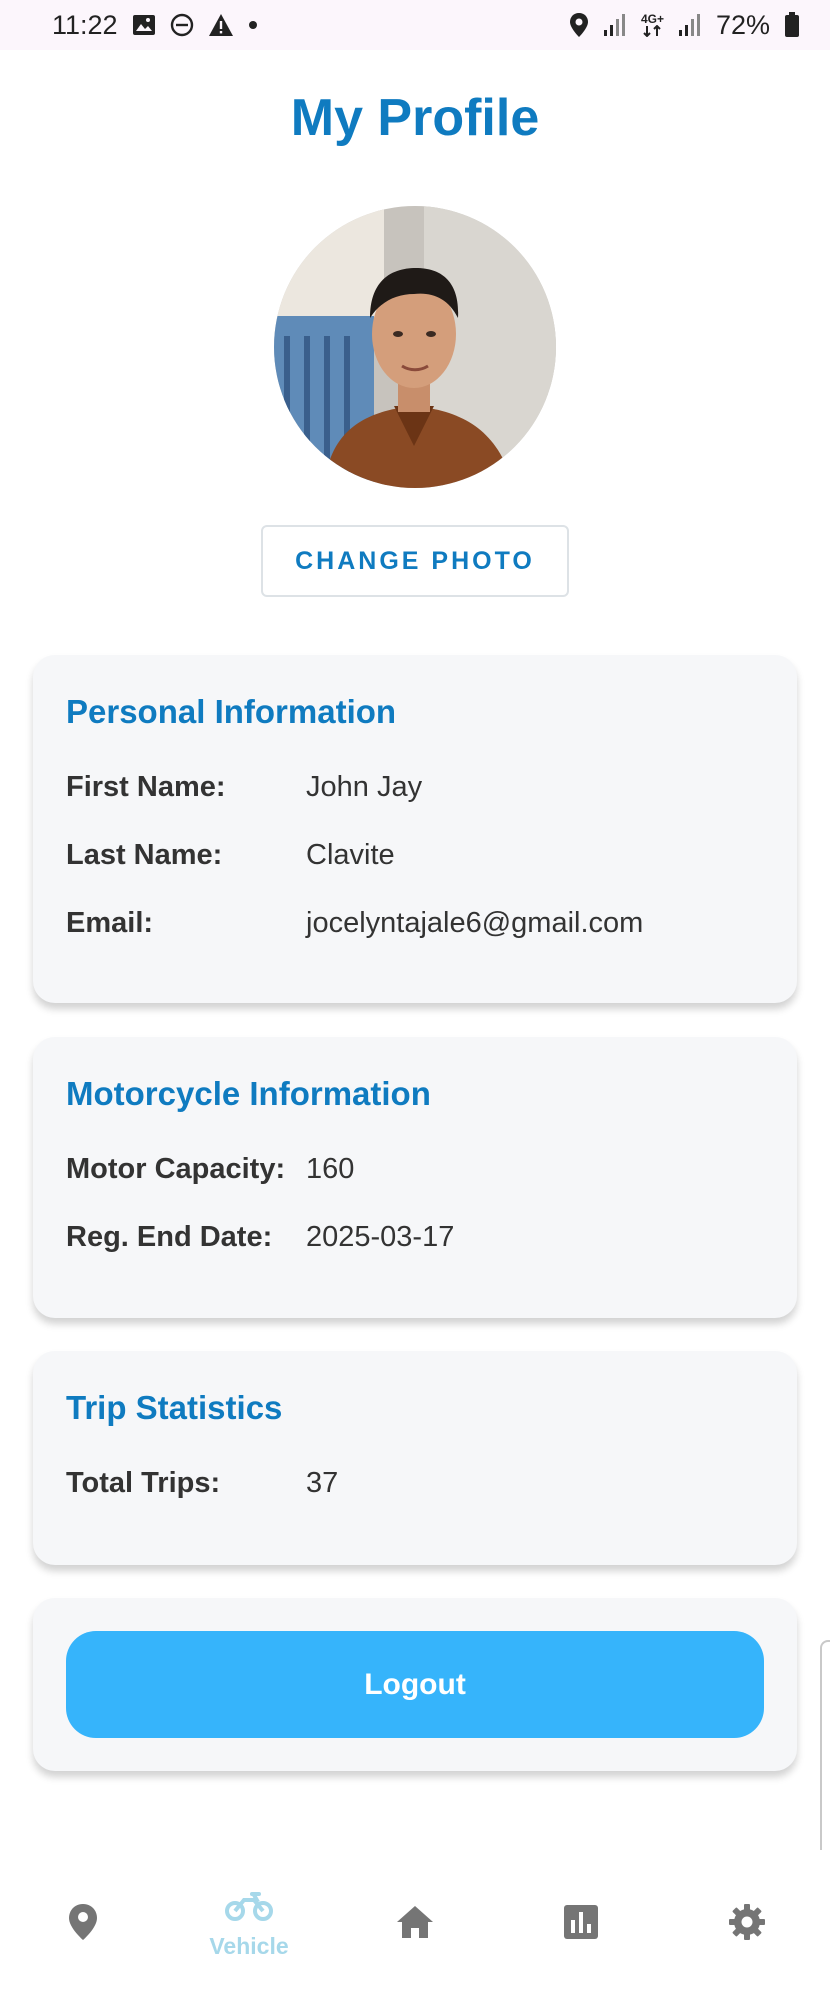 The image size is (830, 1999). I want to click on info-row: Reg. End Date: 2025-03-17, so click(415, 1237).